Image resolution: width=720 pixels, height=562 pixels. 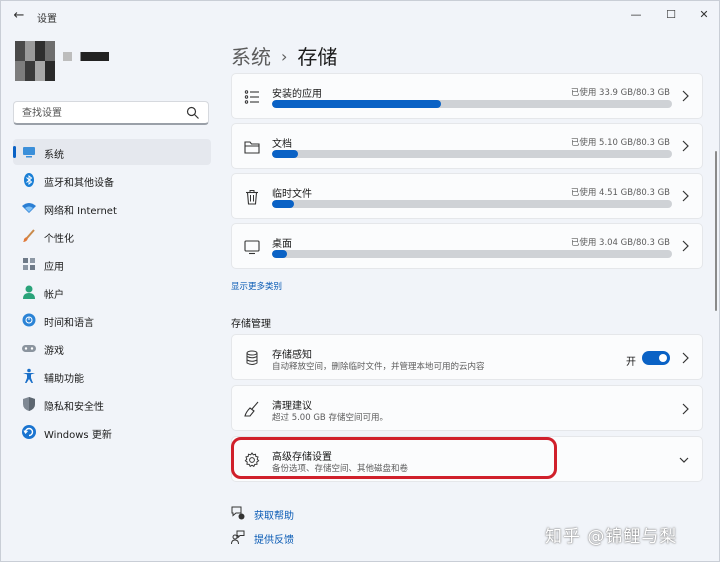 What do you see at coordinates (292, 194) in the screenshot?
I see `storage-item-title: 临时文件` at bounding box center [292, 194].